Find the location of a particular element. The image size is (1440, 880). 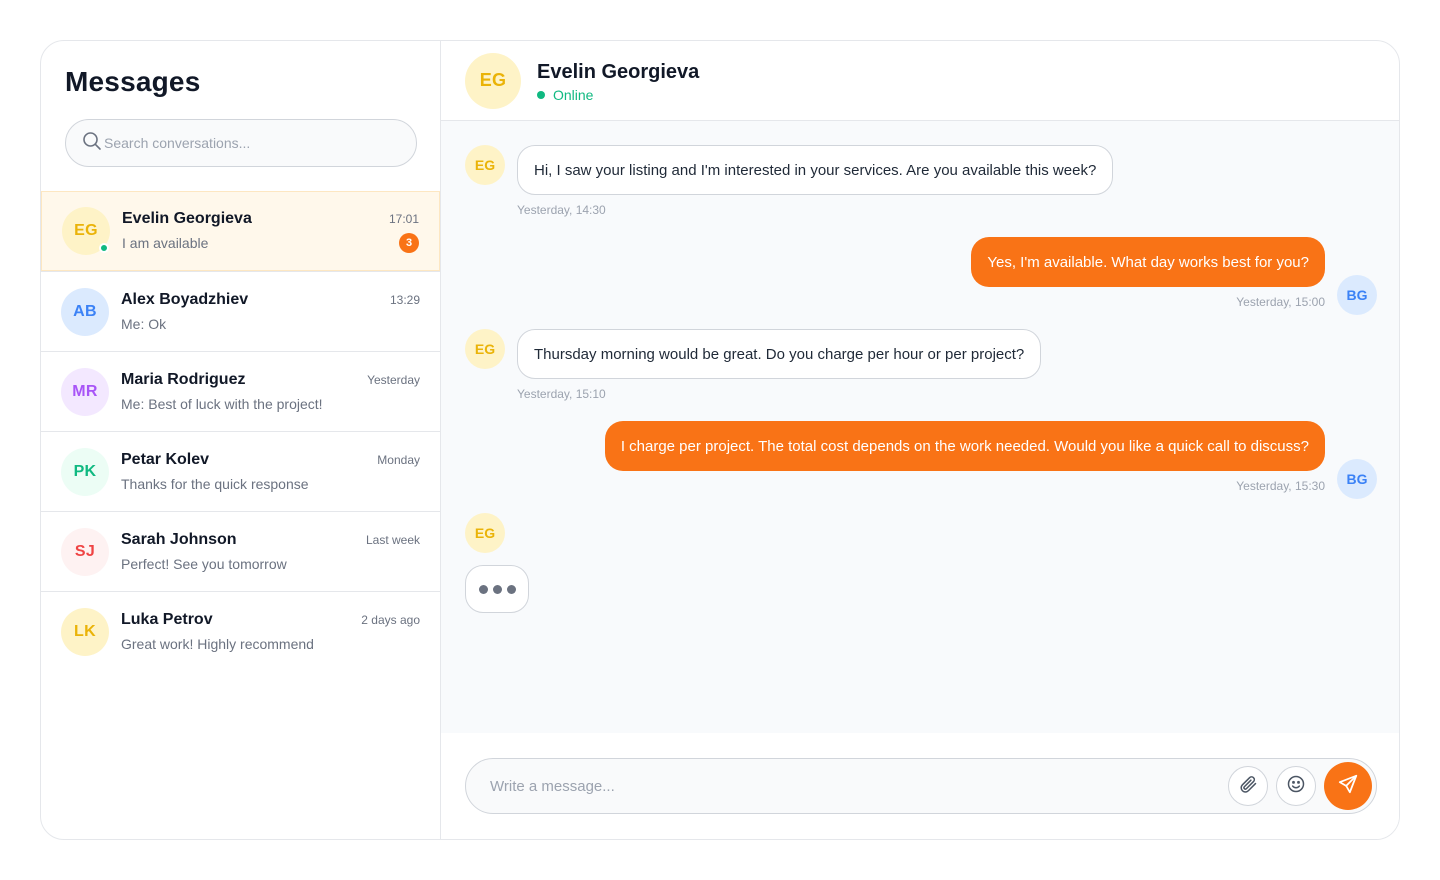

avatar-initials: AB is located at coordinates (85, 311).